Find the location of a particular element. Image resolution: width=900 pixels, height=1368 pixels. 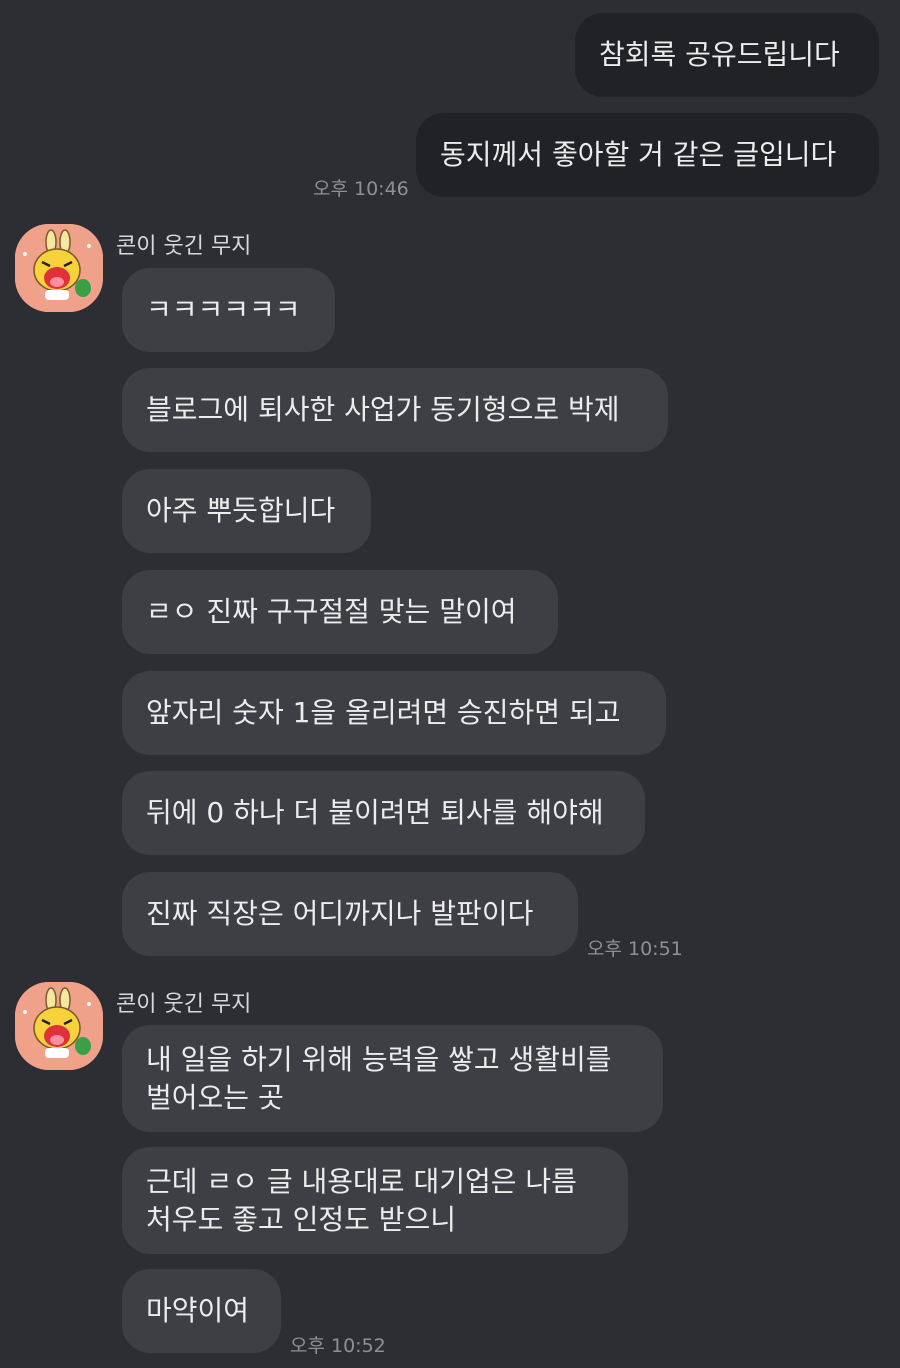

outgoing-message-bubble: 참회록 공유드립니다 is located at coordinates (727, 55).